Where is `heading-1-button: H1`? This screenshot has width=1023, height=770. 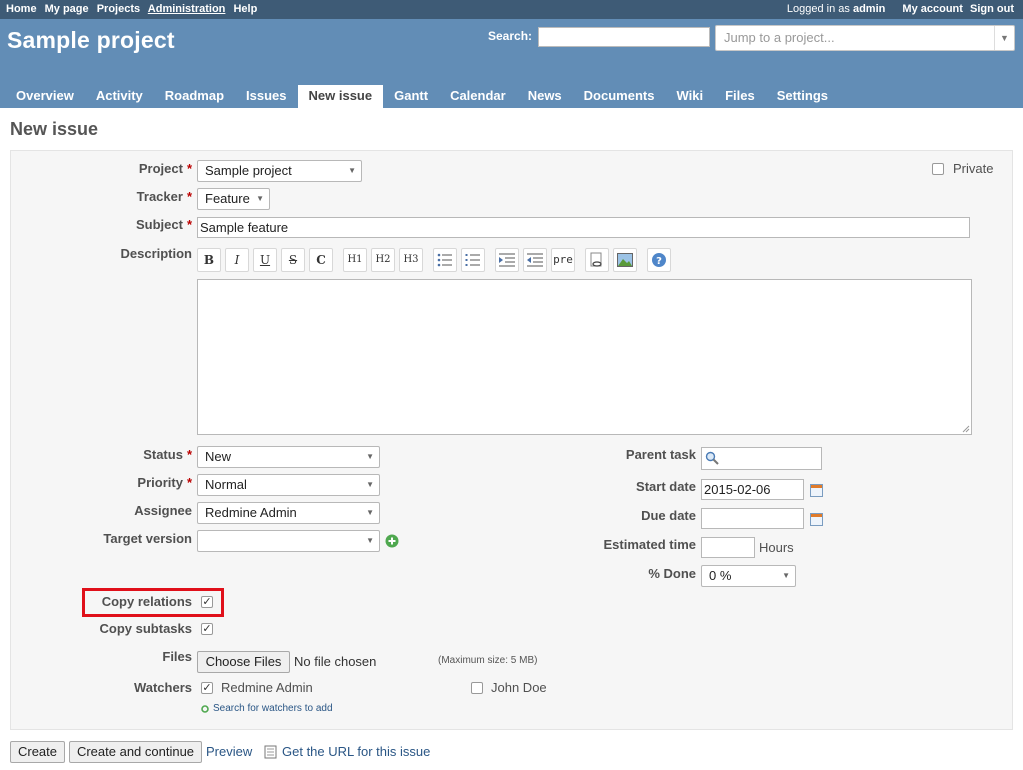
heading-1-button: H1 is located at coordinates (355, 260).